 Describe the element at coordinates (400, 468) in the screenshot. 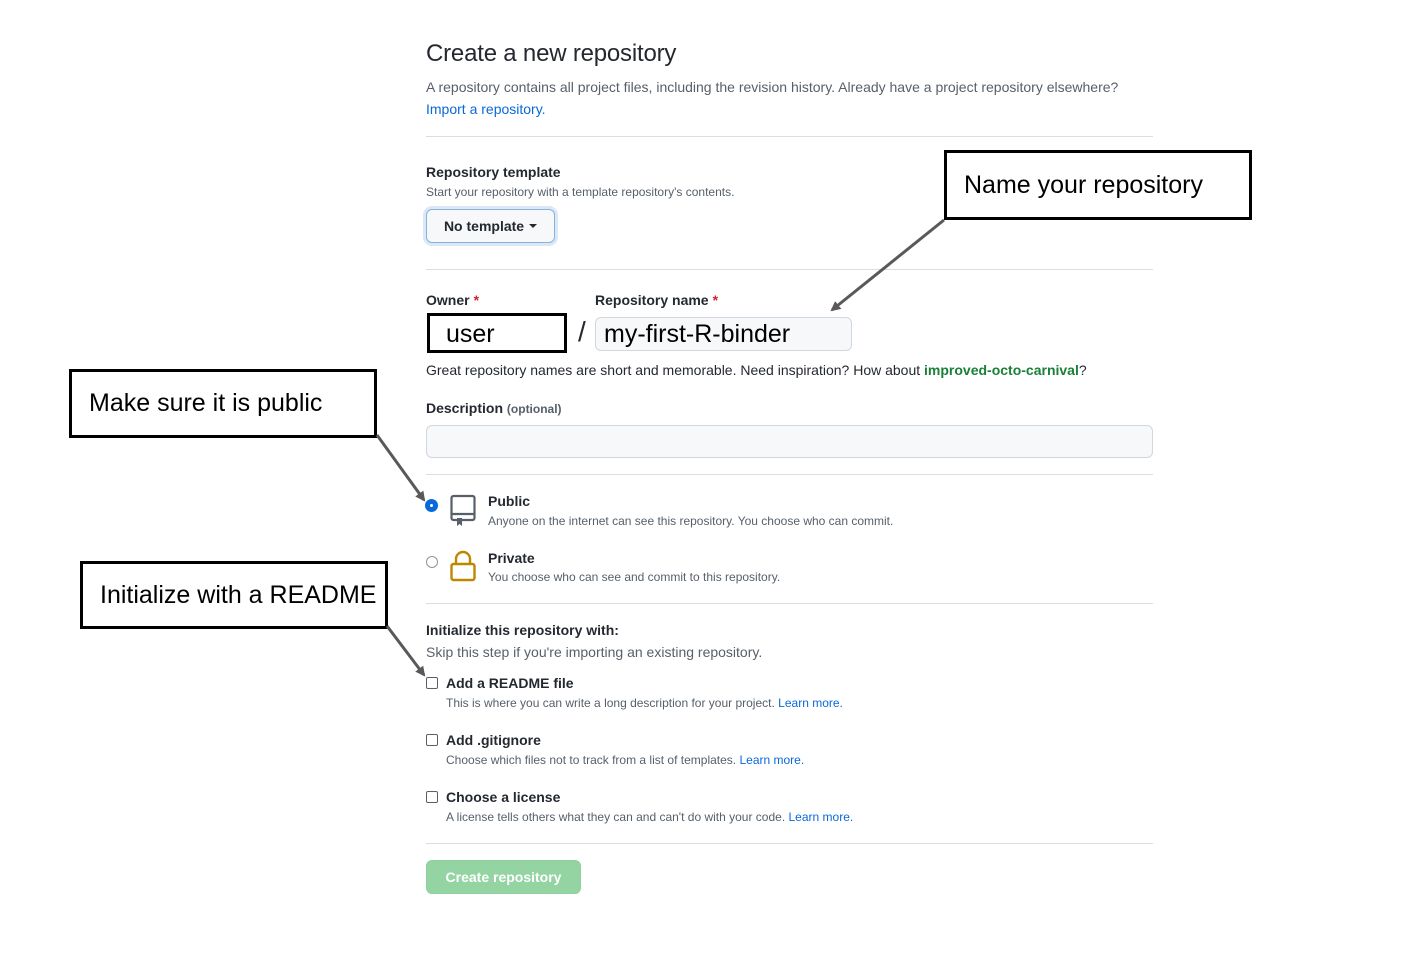

I see `arrow-to-public-radio` at that location.